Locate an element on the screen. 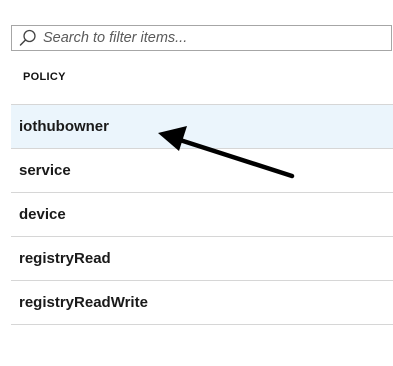 The image size is (393, 366). list-item-label: registryReadWrite is located at coordinates (83, 302).